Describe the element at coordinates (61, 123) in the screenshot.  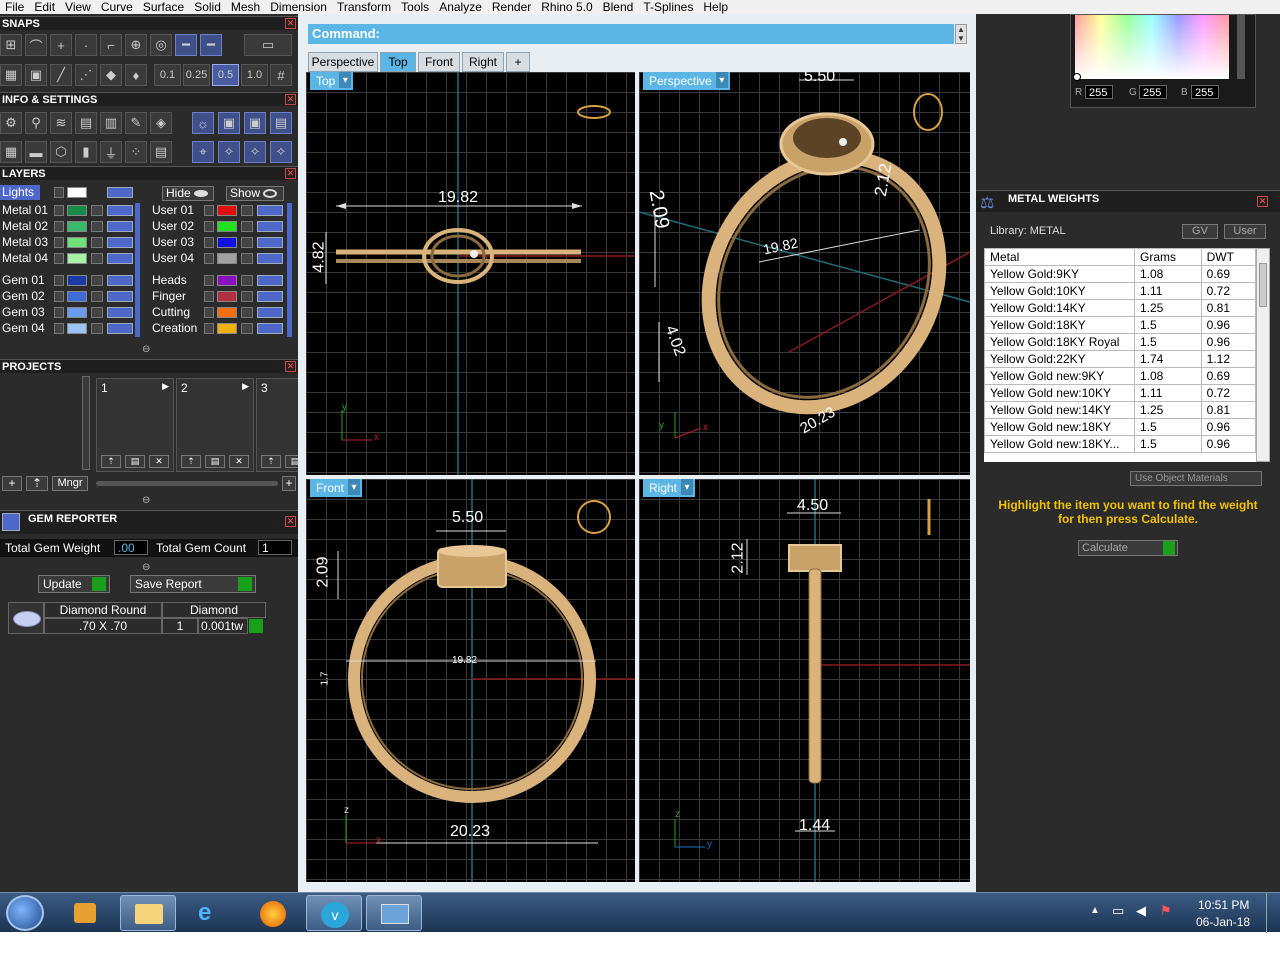
I see `layers-icon: ≋` at that location.